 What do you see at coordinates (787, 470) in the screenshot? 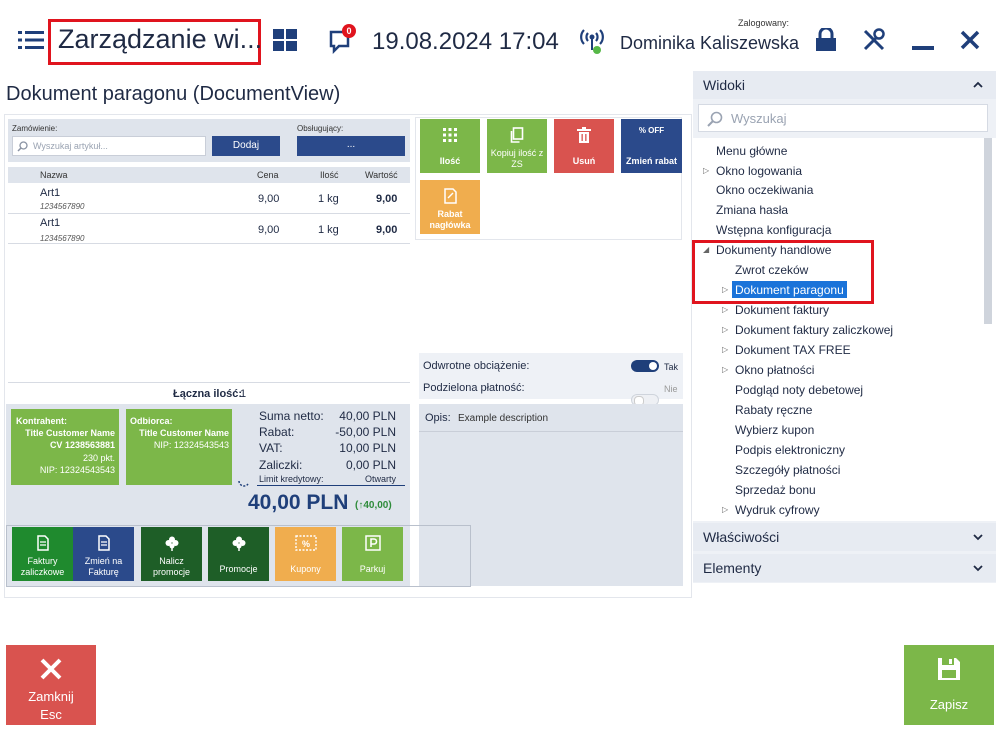
I see `tree-item: Szczegóły płatności` at bounding box center [787, 470].